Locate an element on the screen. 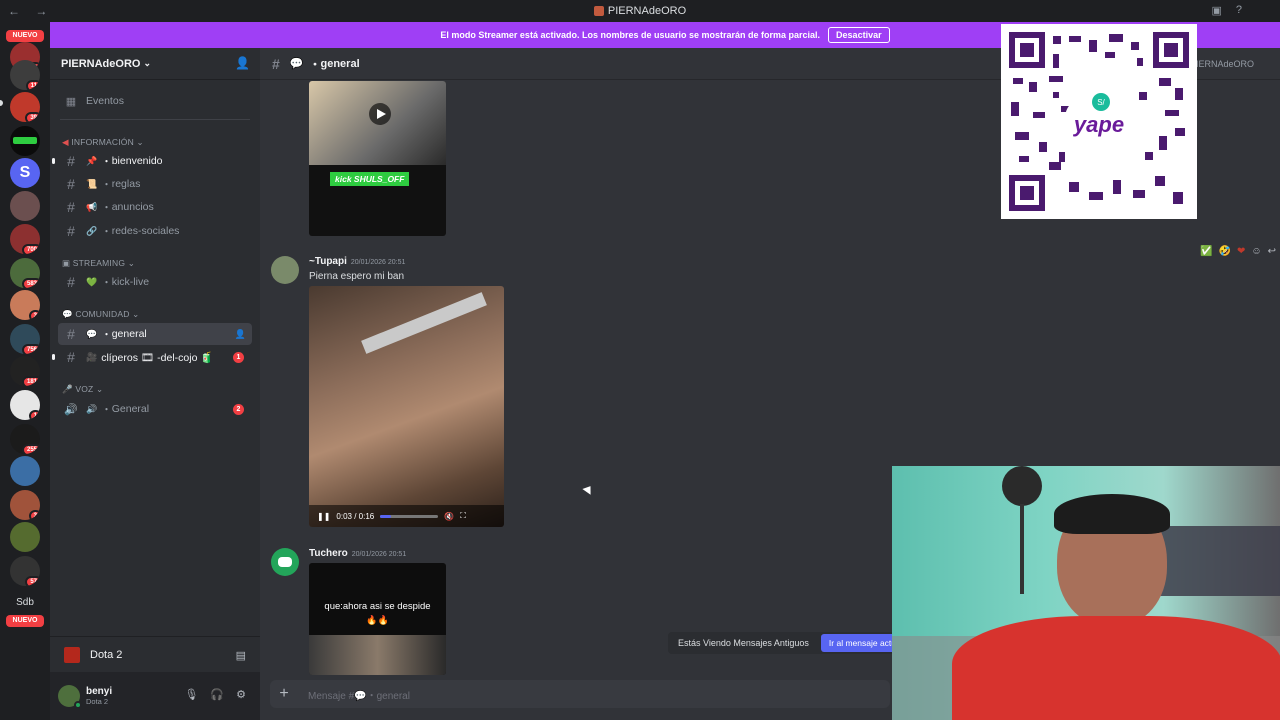 The width and height of the screenshot is (1280, 720). server-icon: 11 is located at coordinates (25, 75).